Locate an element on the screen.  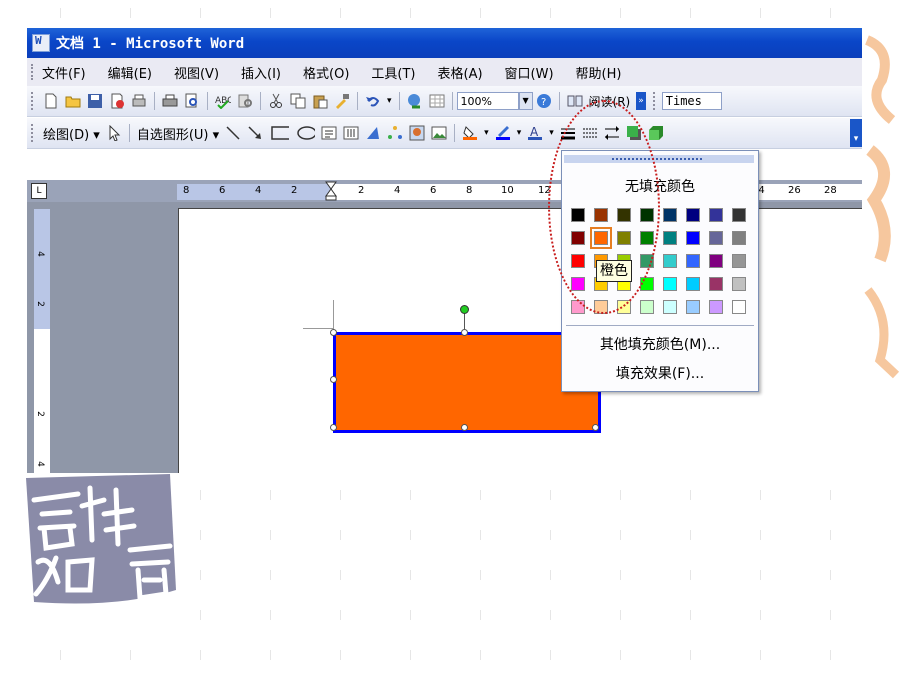
ruler-number: 8 is located at coordinates (469, 190).